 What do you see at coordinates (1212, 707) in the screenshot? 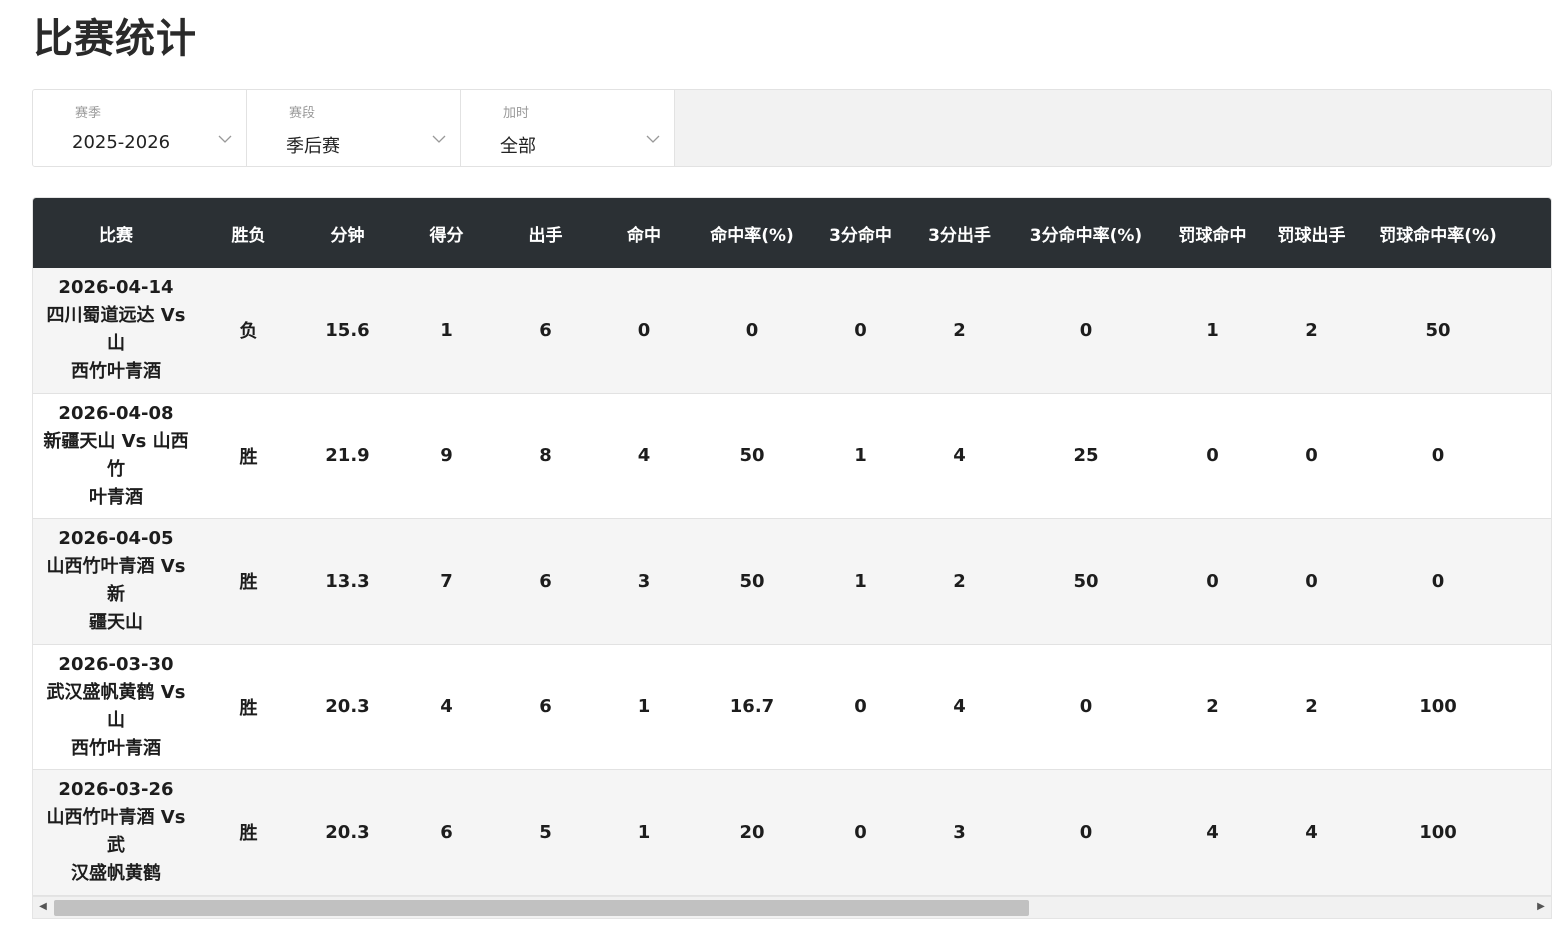
I see `cell-ftm: 2` at bounding box center [1212, 707].